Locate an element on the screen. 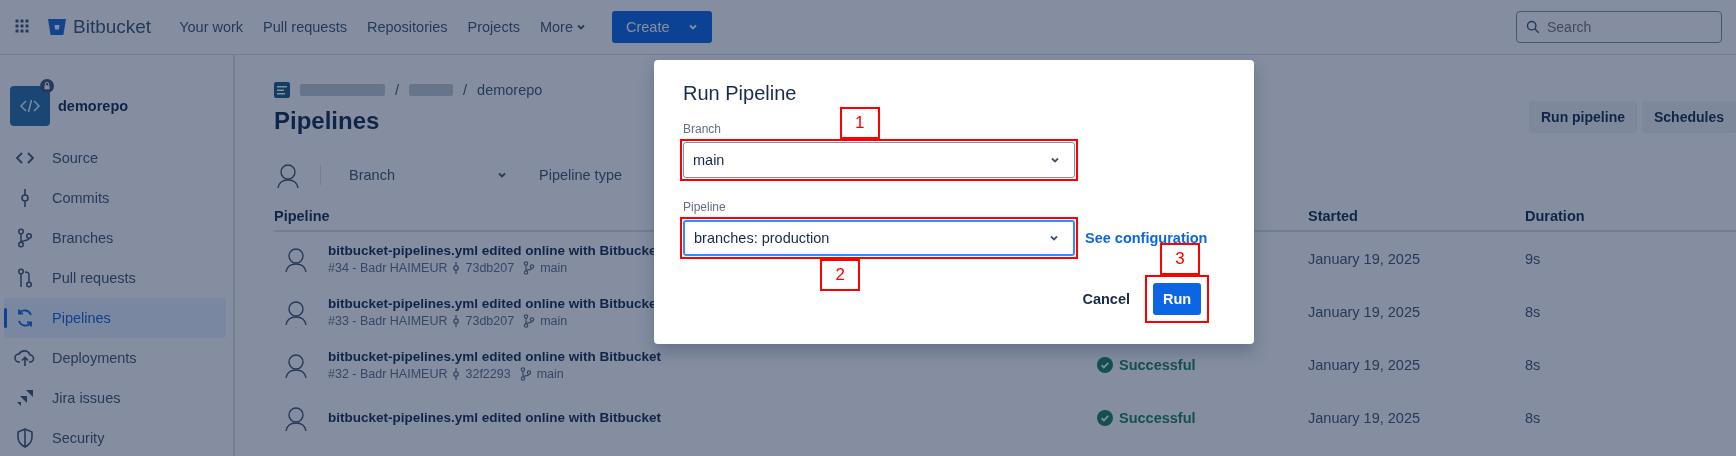 This screenshot has height=456, width=1736. lock-icon is located at coordinates (47, 86).